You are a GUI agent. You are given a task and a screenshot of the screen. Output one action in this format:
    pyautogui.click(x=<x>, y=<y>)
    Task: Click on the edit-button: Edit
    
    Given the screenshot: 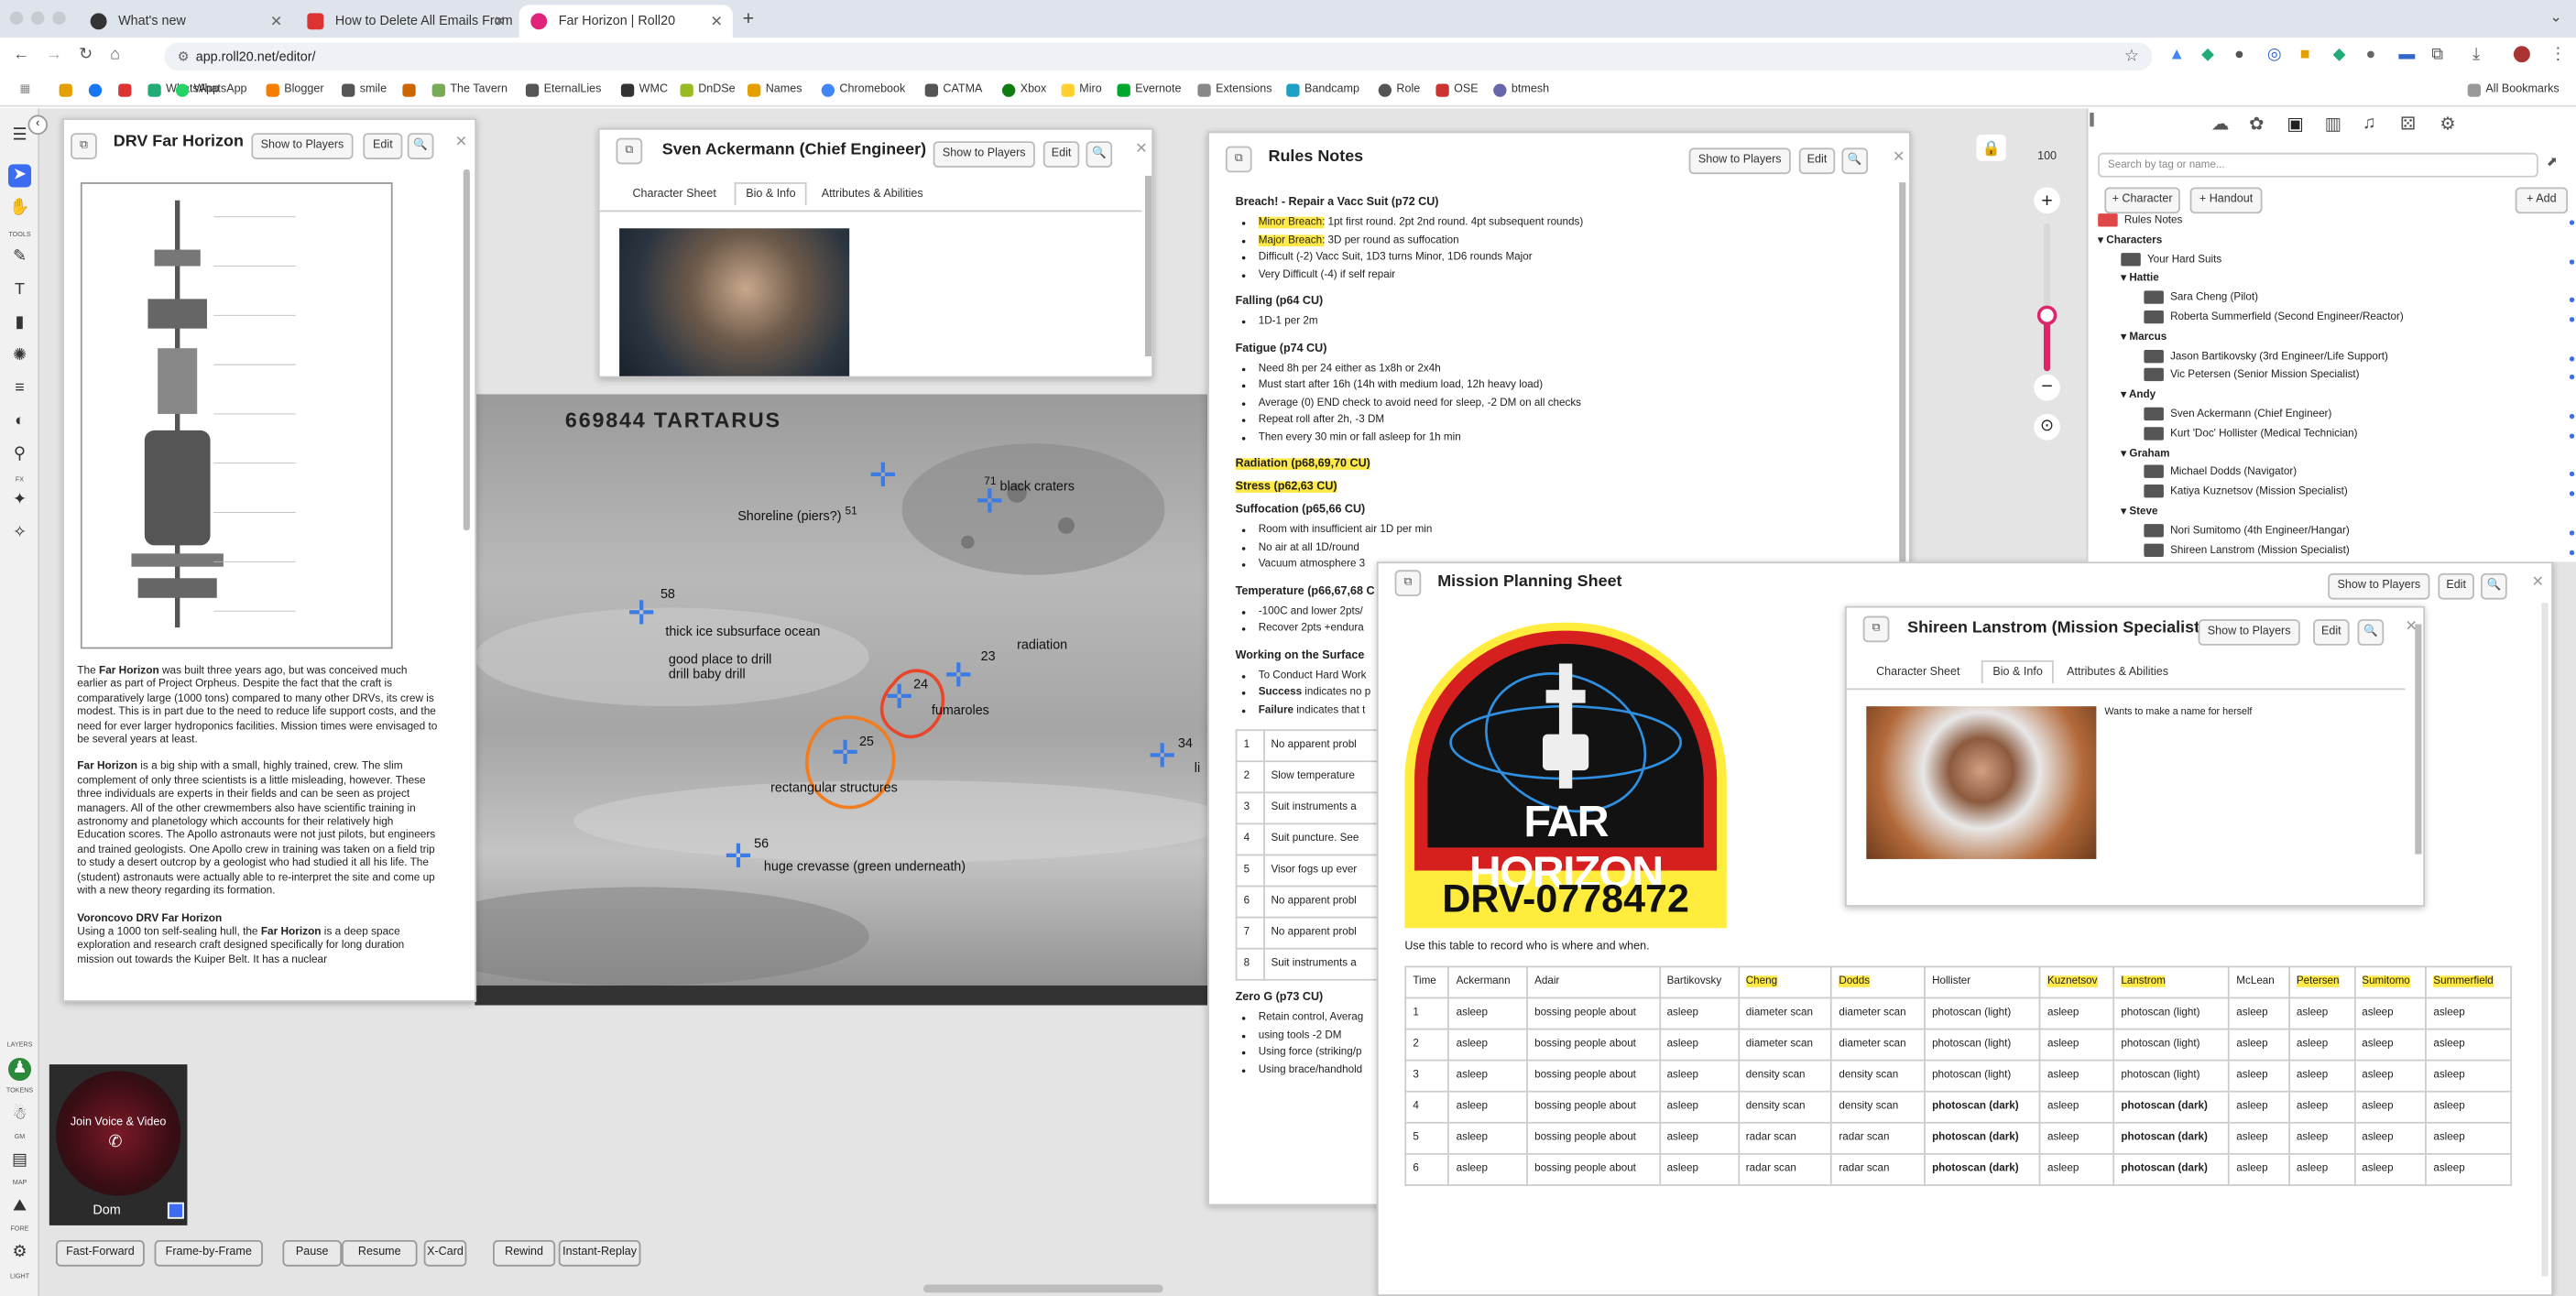 What is the action you would take?
    pyautogui.click(x=383, y=146)
    